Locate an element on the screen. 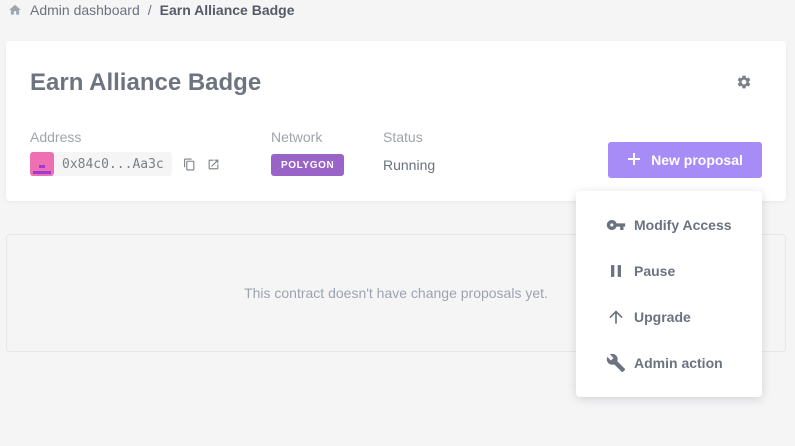 This screenshot has width=795, height=446. address-label: Address is located at coordinates (56, 137).